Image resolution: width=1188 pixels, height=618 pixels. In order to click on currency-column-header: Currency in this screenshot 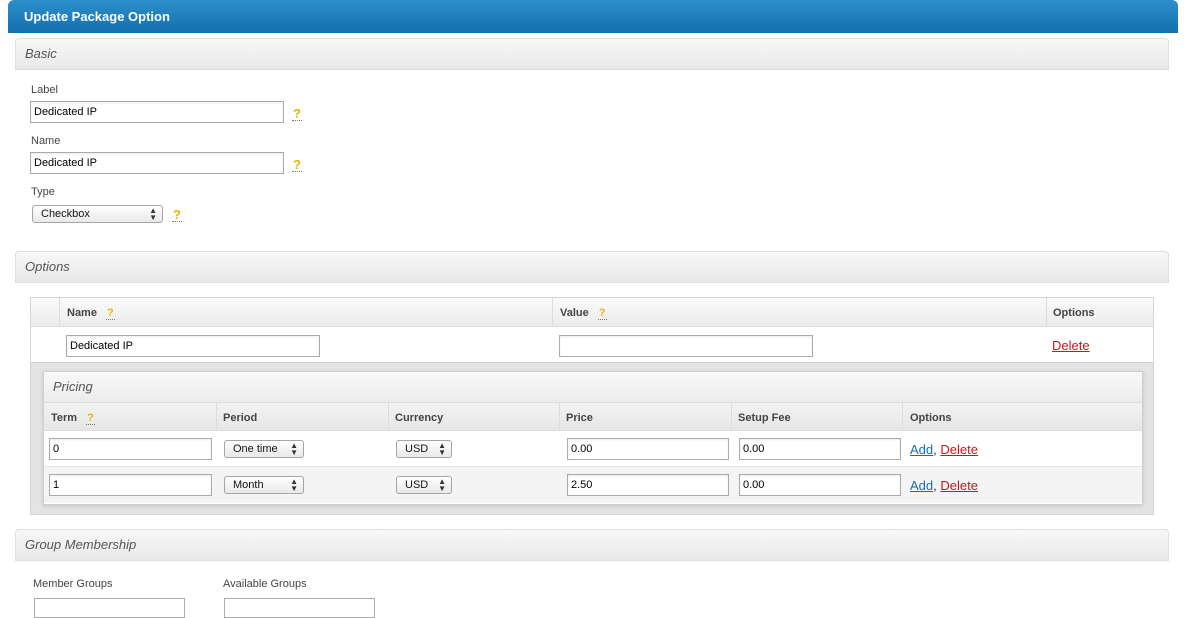, I will do `click(419, 418)`.